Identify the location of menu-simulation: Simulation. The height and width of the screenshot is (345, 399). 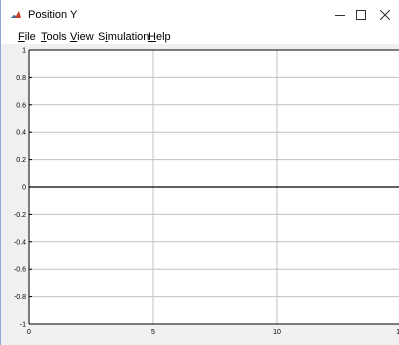
(123, 37).